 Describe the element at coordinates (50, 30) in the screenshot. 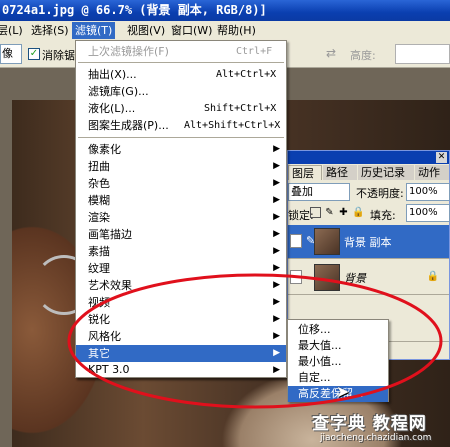

I see `menu-select: 选择(S)` at that location.